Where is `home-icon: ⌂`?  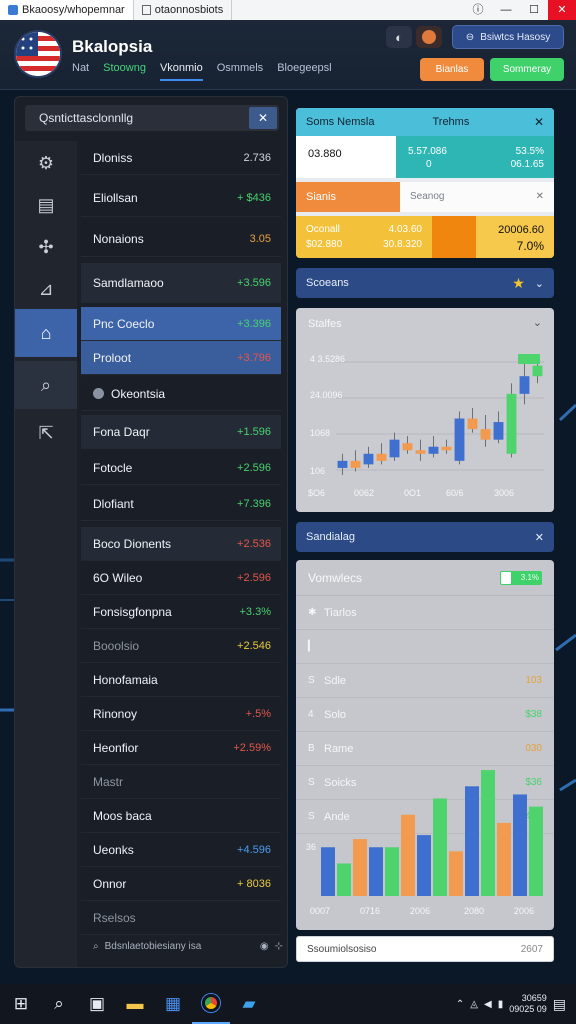
home-icon: ⌂ is located at coordinates (46, 333).